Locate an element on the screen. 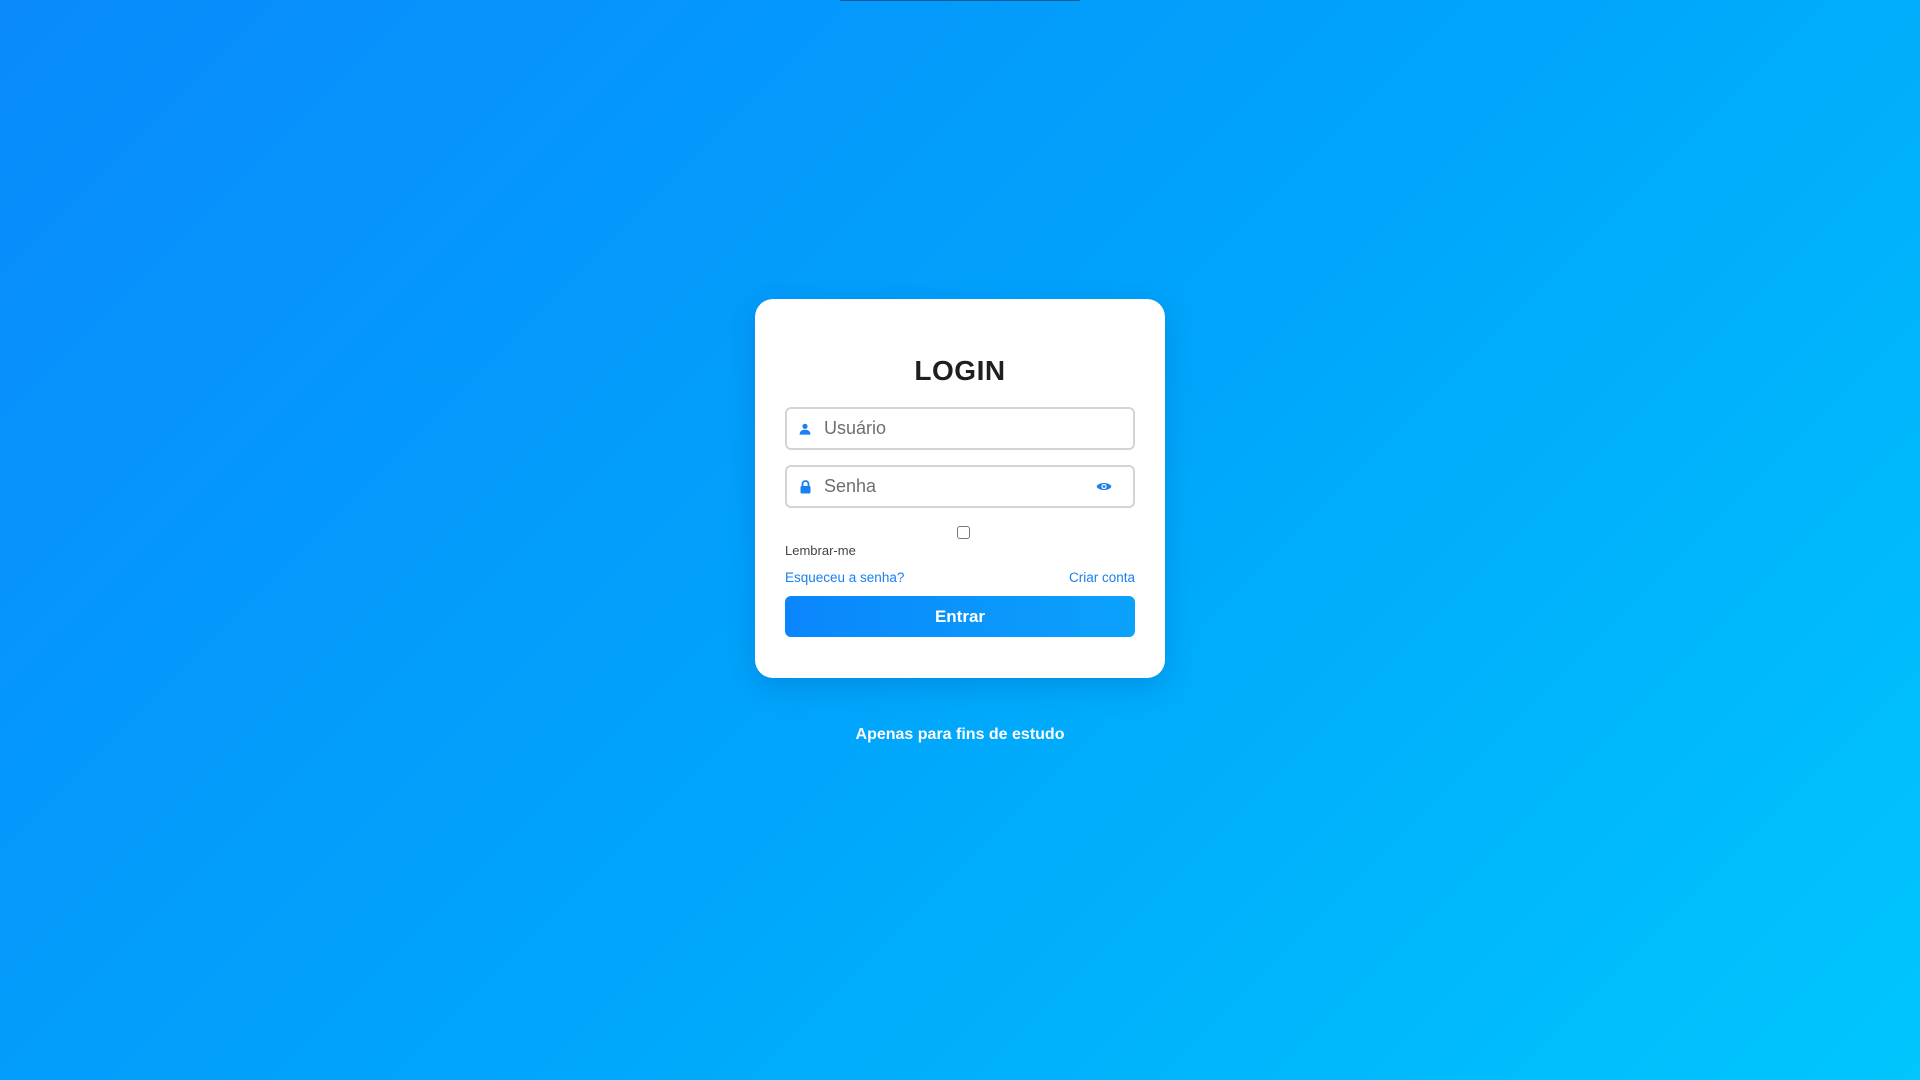 This screenshot has height=1080, width=1920. top-divider is located at coordinates (960, 0).